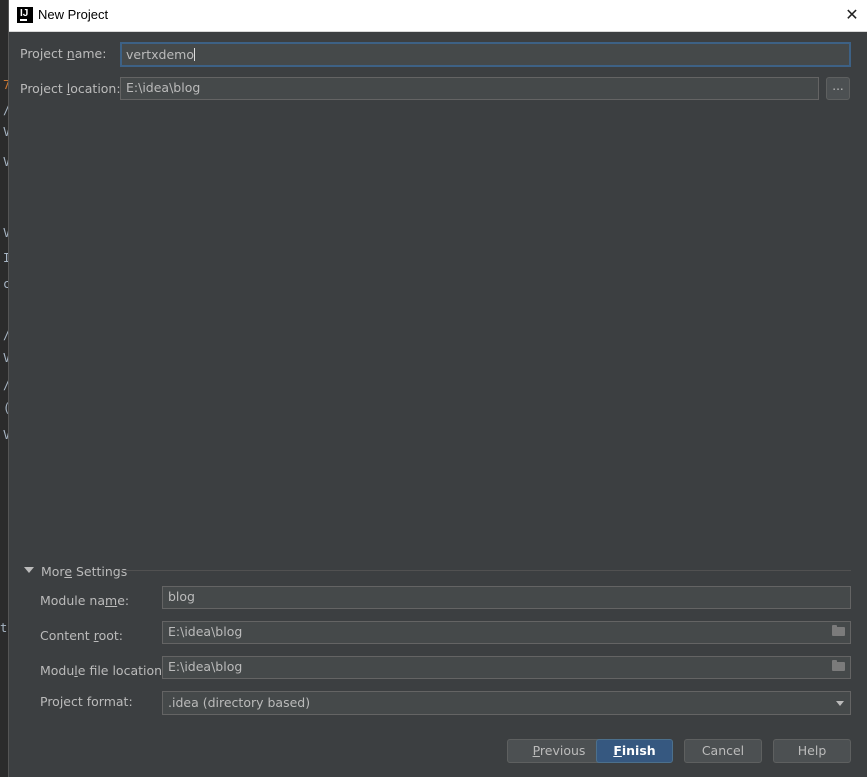 The height and width of the screenshot is (777, 867). I want to click on module-file-location-input: E:\idea\blog, so click(506, 667).